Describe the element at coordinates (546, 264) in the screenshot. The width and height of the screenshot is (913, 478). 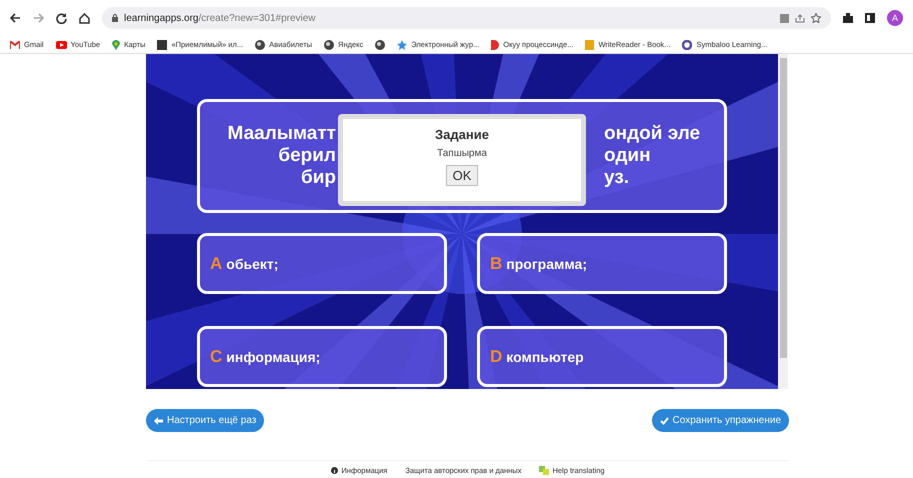
I see `answer-text: программа;` at that location.